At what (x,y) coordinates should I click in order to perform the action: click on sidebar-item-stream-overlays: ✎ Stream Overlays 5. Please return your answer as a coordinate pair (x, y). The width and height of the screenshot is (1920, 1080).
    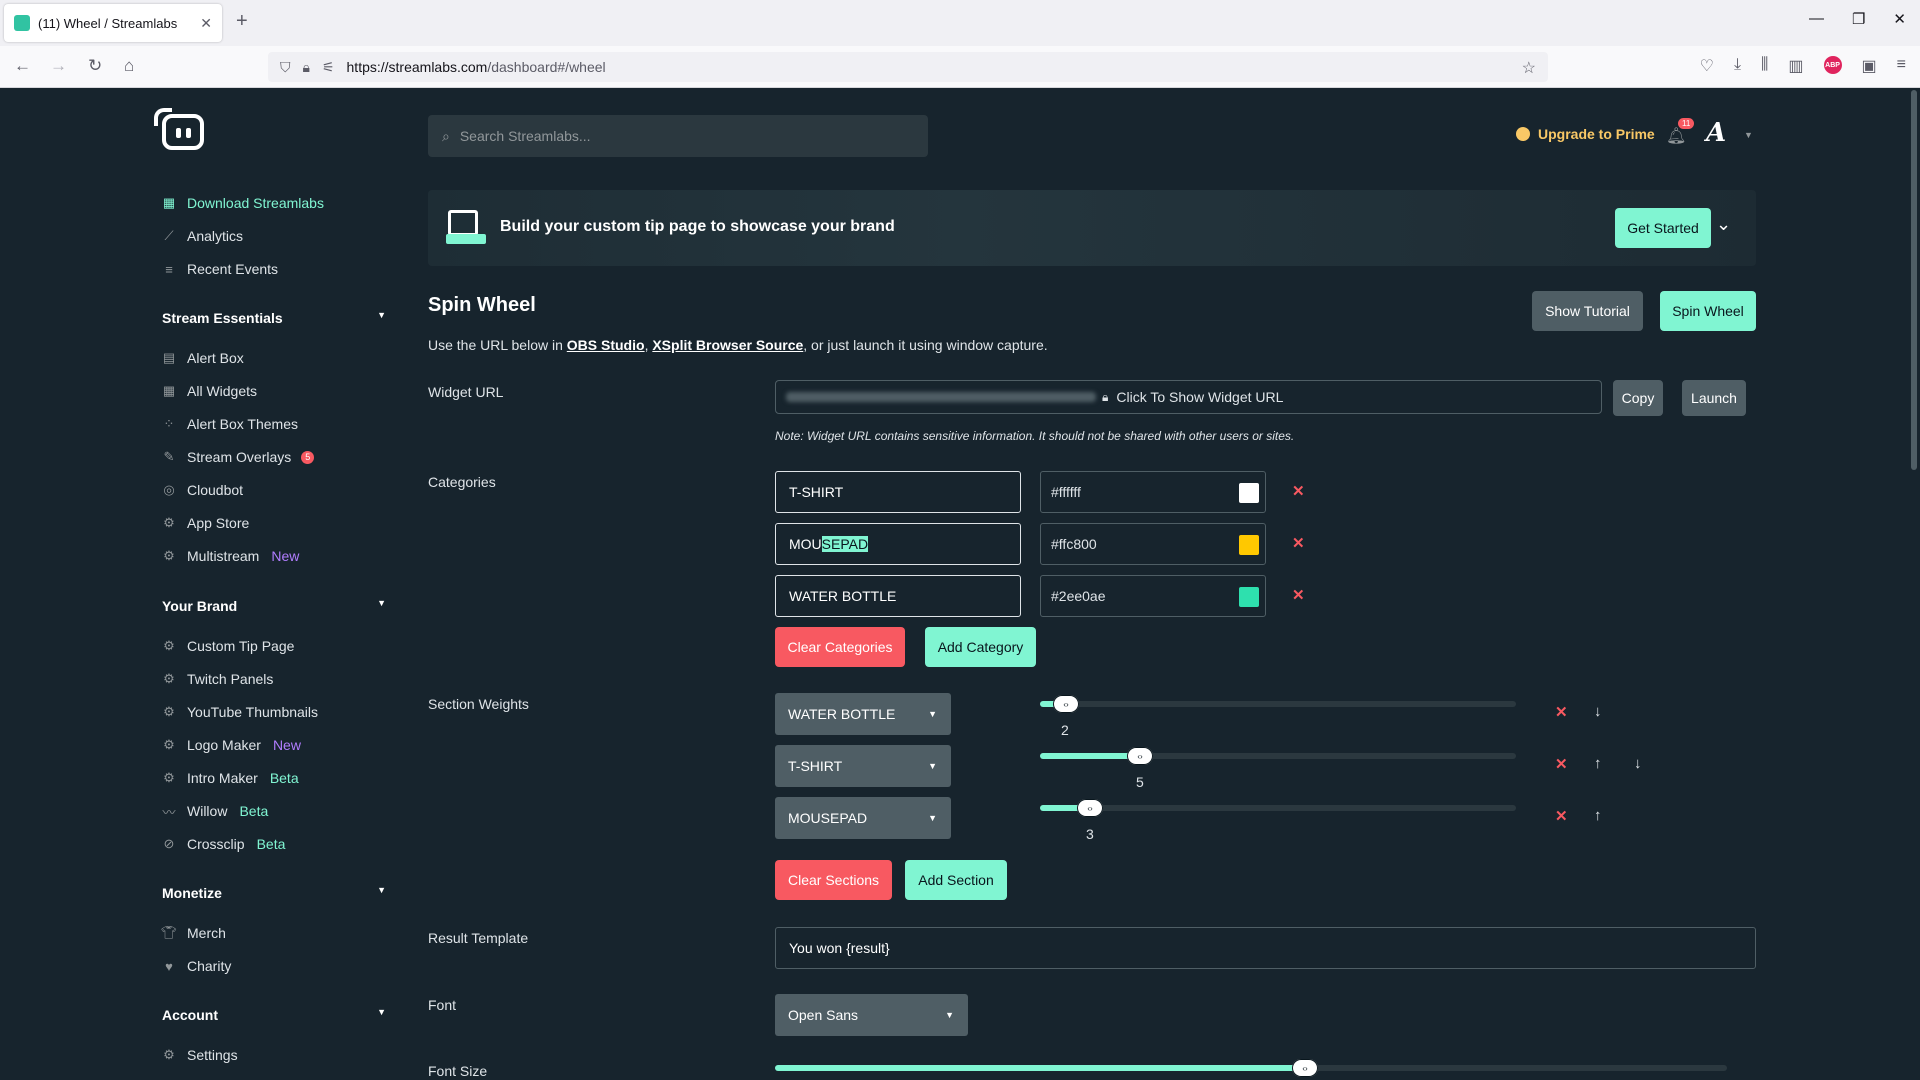
    Looking at the image, I should click on (238, 457).